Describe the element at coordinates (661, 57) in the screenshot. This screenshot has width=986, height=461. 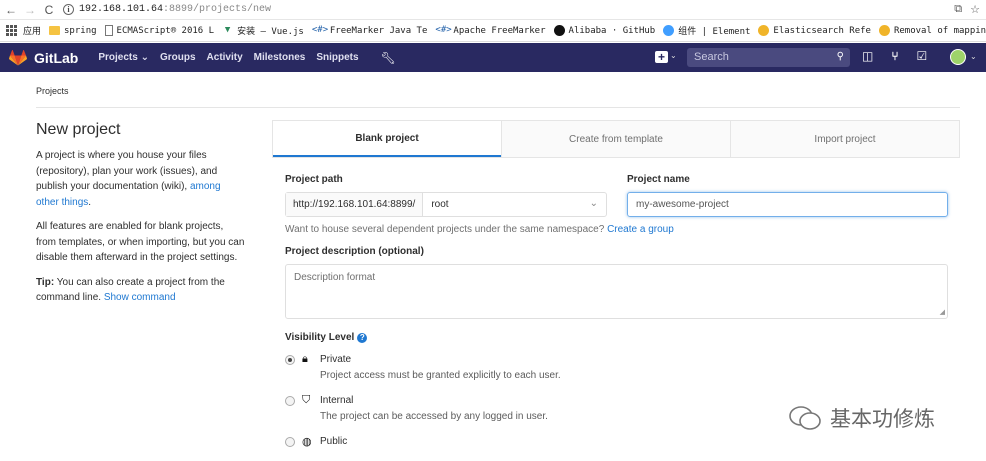
I see `new-plus-icon: +` at that location.